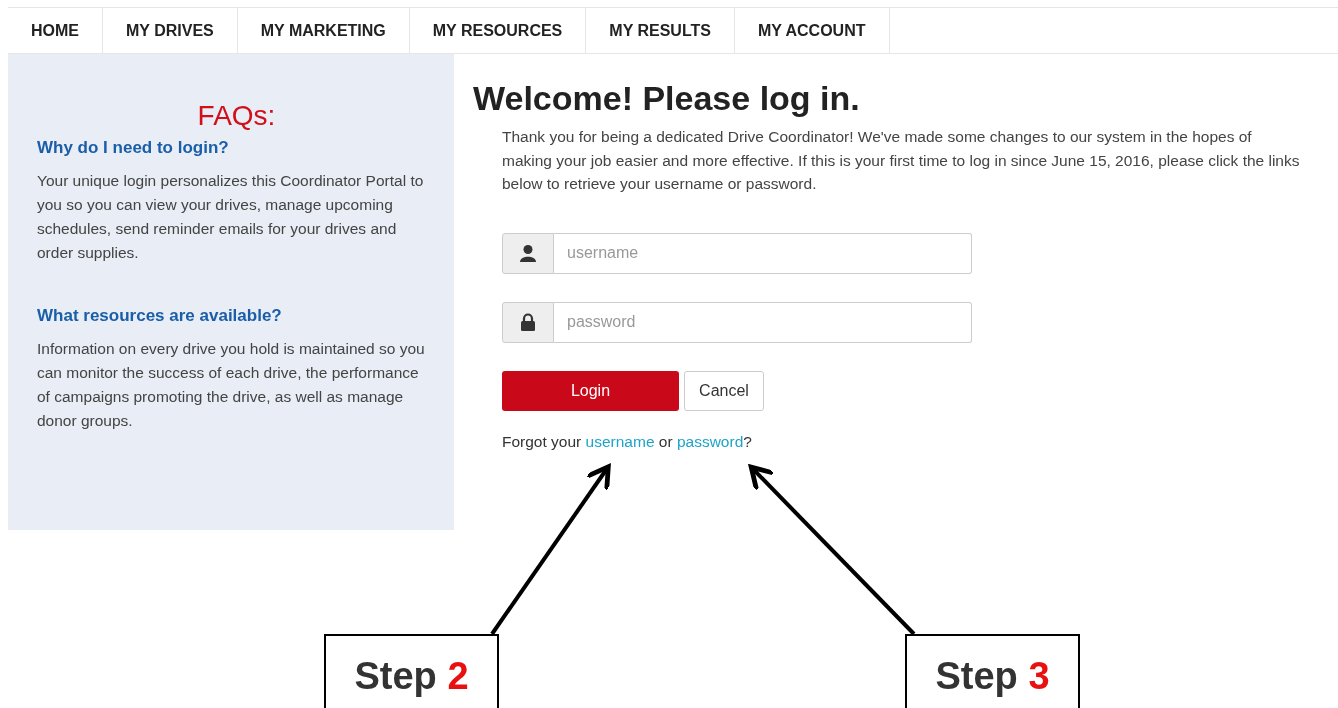 The height and width of the screenshot is (708, 1338). I want to click on nav-tab: MY MARKETING, so click(323, 30).